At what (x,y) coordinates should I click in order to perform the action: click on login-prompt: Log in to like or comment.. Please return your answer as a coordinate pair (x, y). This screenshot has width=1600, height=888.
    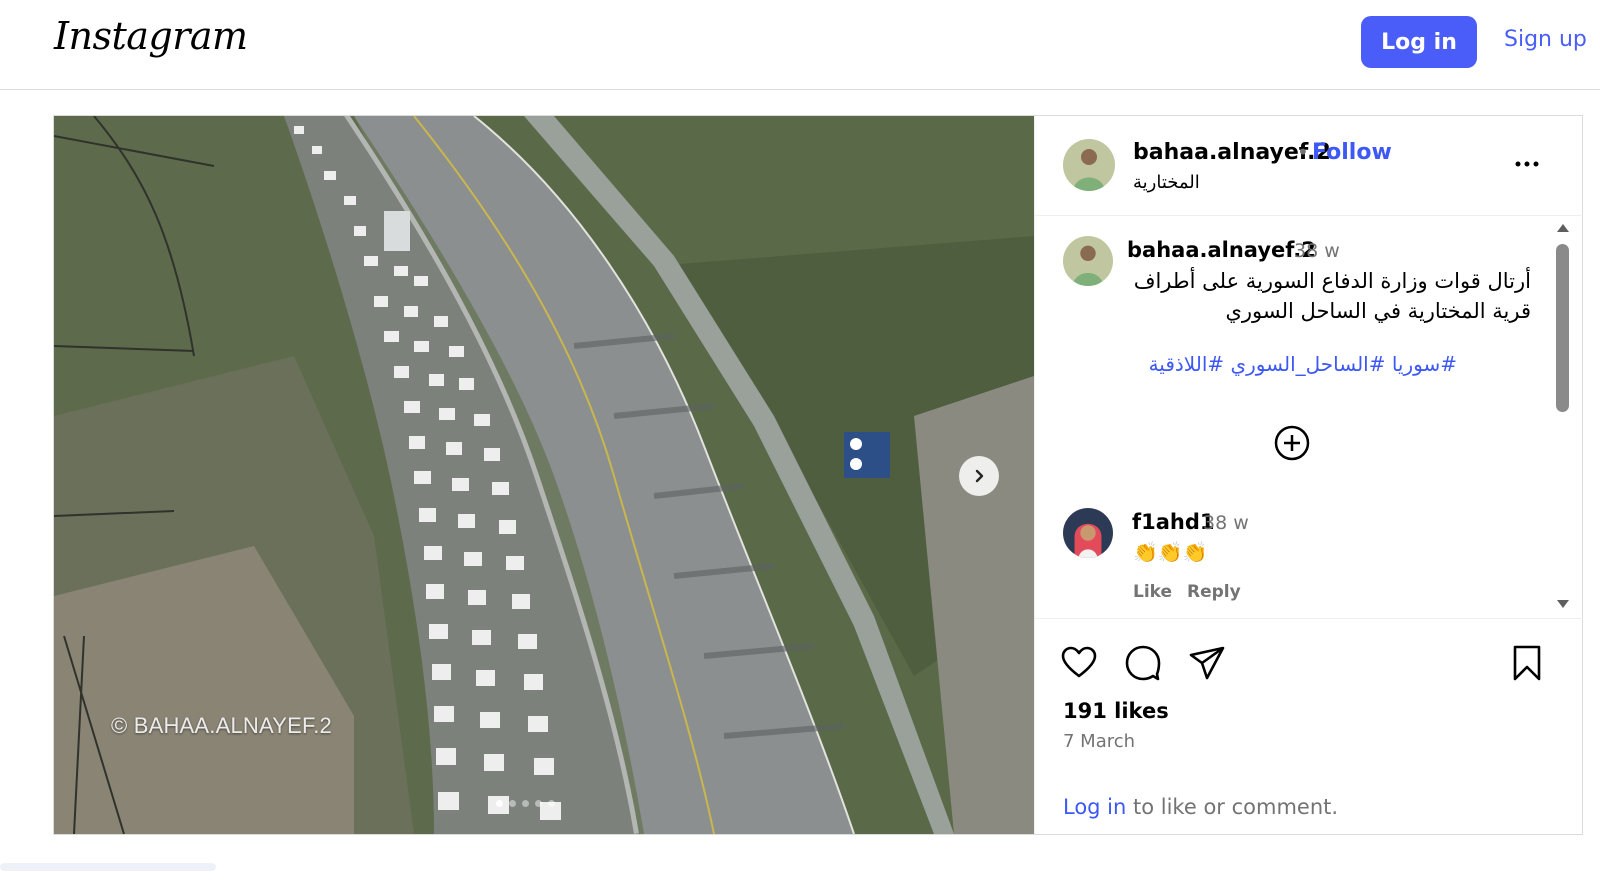
    Looking at the image, I should click on (1200, 807).